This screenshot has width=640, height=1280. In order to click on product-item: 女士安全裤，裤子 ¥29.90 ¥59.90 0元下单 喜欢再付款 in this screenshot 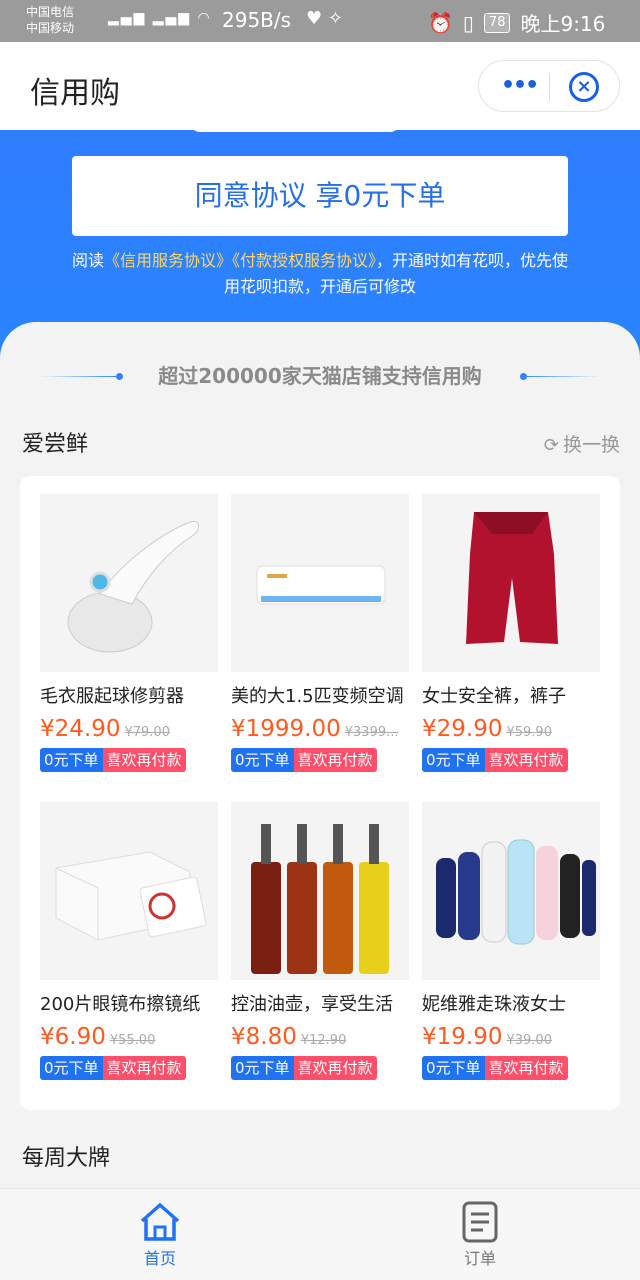, I will do `click(511, 636)`.